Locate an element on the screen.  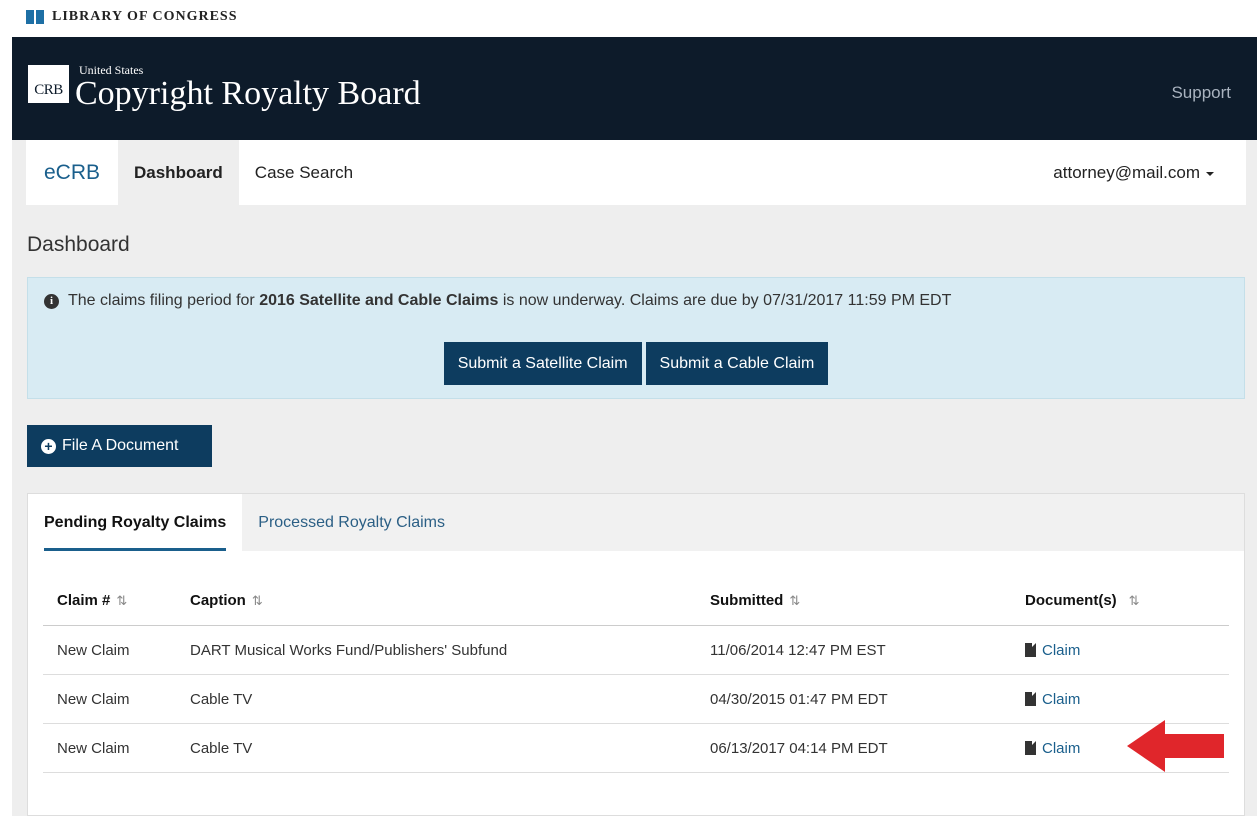
nav-brand: eCRB is located at coordinates (72, 172).